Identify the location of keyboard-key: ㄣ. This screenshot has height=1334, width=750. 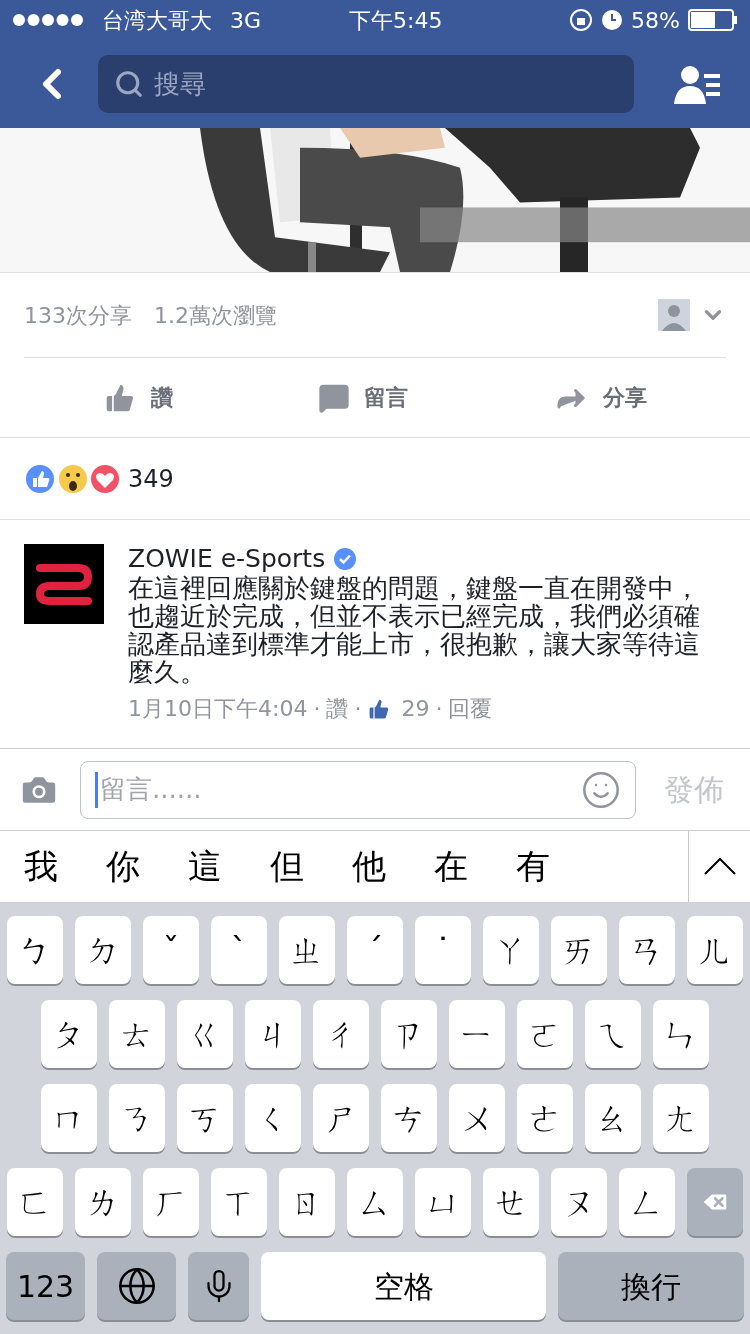
(681, 1034).